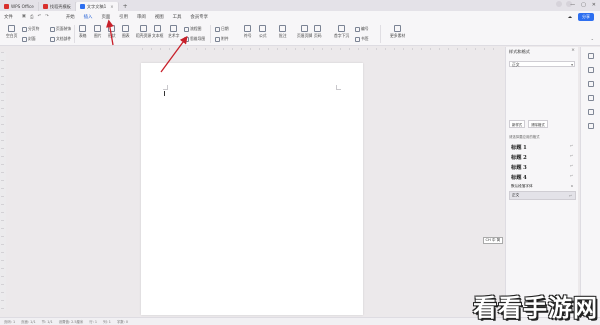 The image size is (600, 325). What do you see at coordinates (98, 32) in the screenshot?
I see `picture-button: 图片` at bounding box center [98, 32].